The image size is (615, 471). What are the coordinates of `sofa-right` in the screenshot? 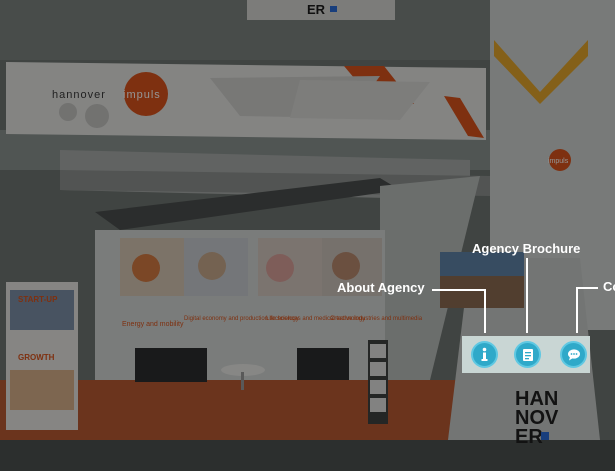 It's located at (323, 364).